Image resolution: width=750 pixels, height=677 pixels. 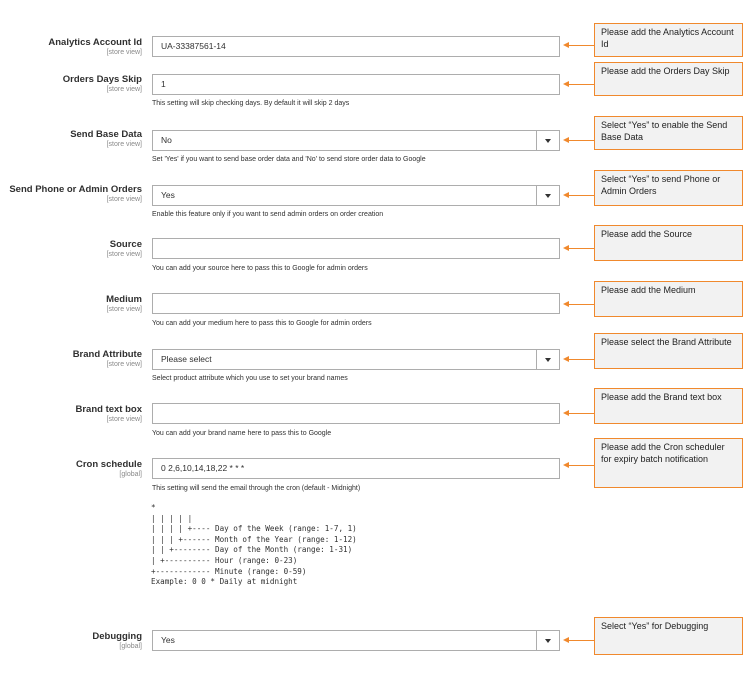 What do you see at coordinates (102, 83) in the screenshot?
I see `label-orders-days-skip: Orders Days Skip [store view]` at bounding box center [102, 83].